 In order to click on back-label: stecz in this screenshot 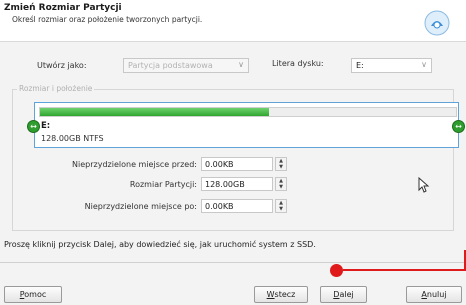, I will do `click(285, 294)`.